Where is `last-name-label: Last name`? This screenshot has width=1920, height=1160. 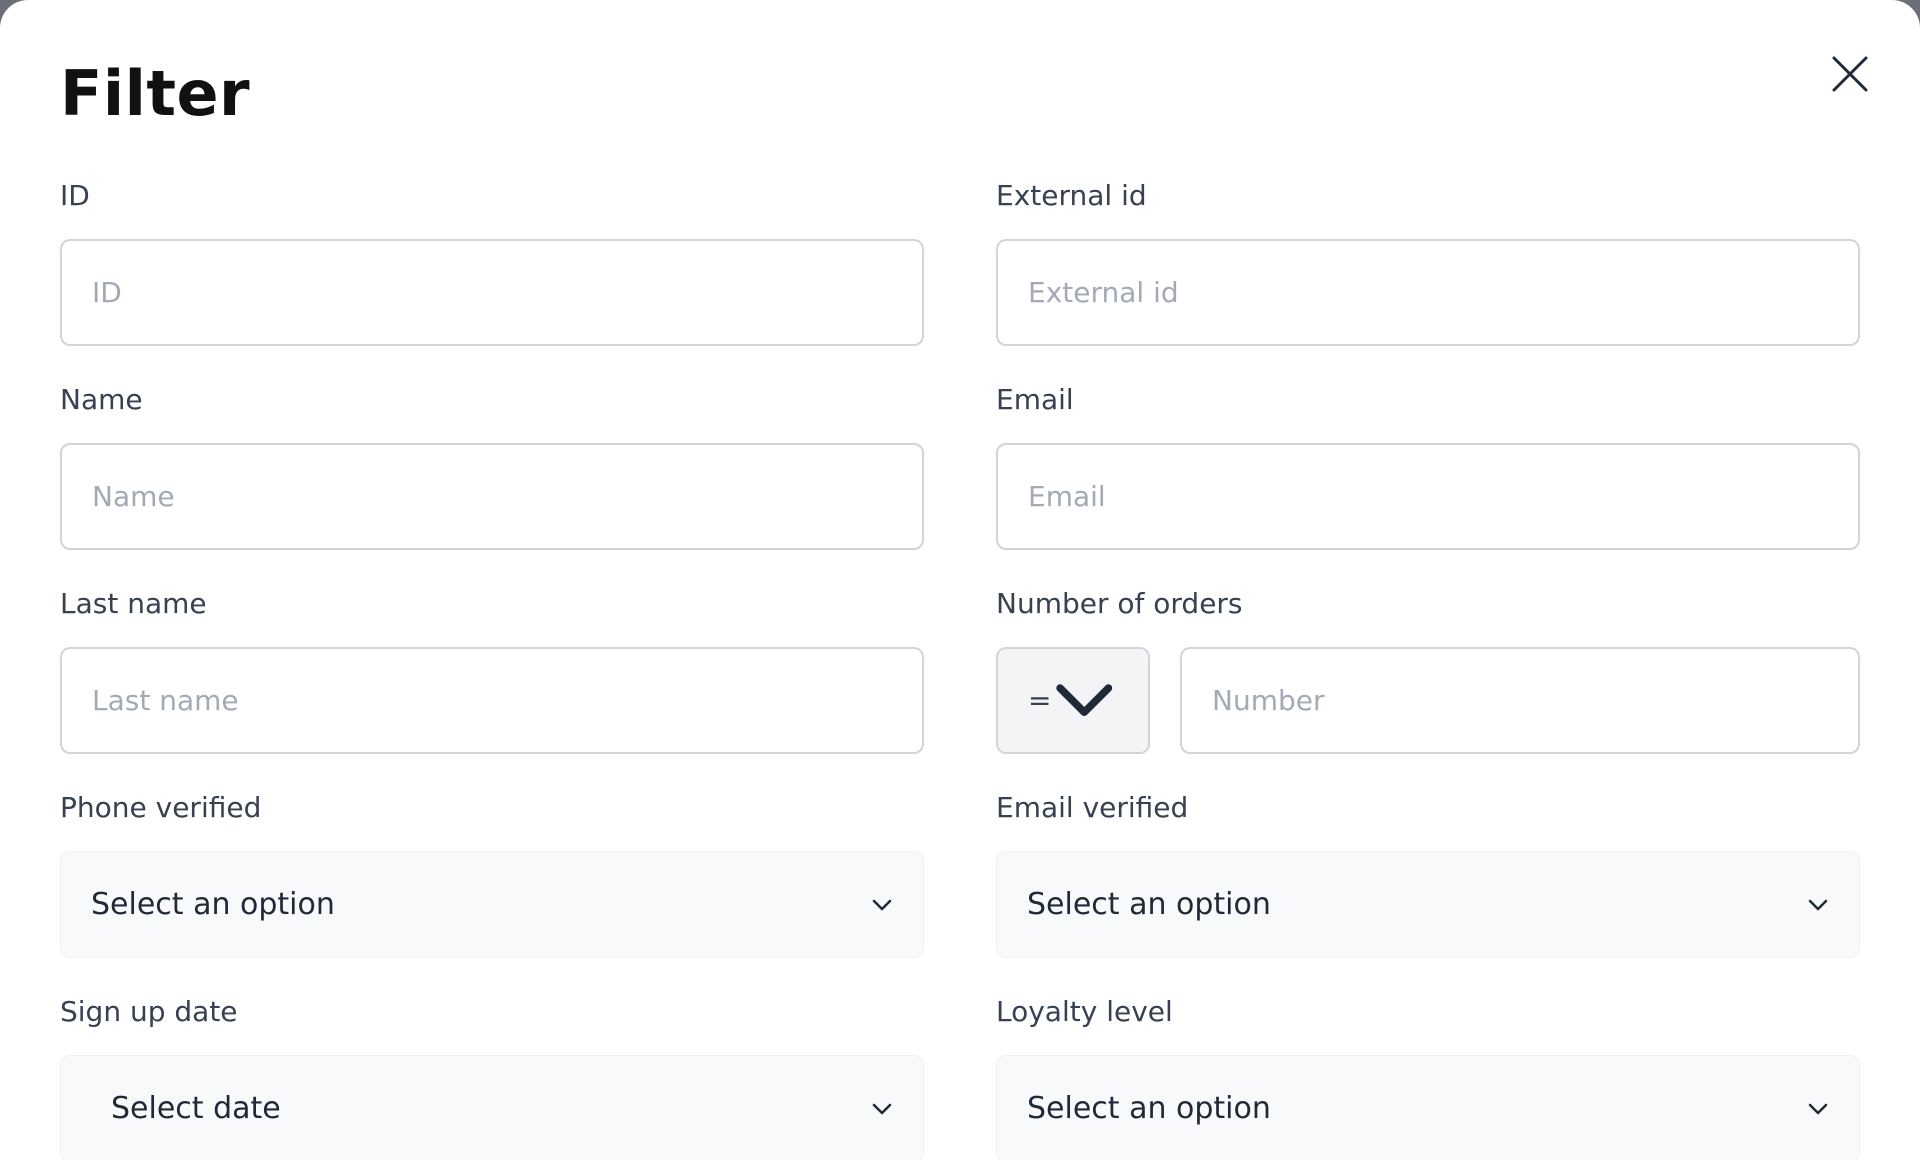 last-name-label: Last name is located at coordinates (133, 603).